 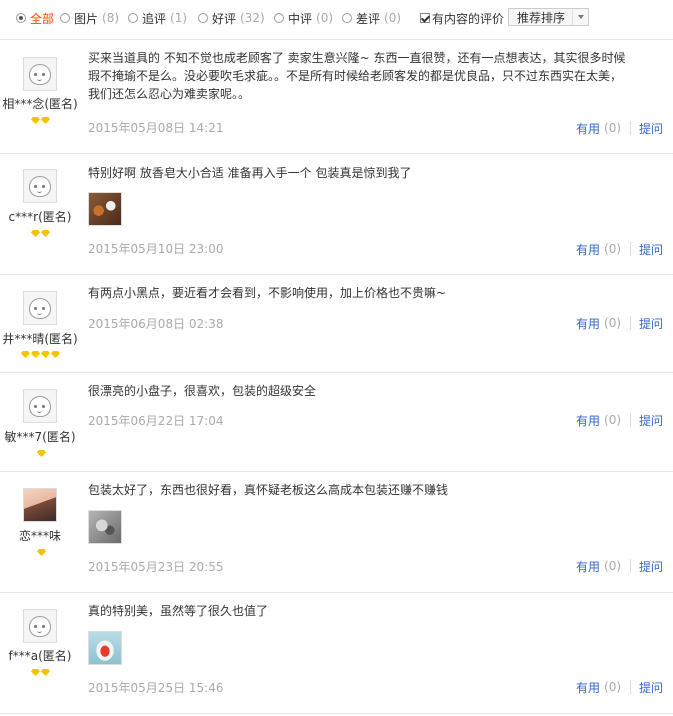 I want to click on filter-label: 差评, so click(x=368, y=18).